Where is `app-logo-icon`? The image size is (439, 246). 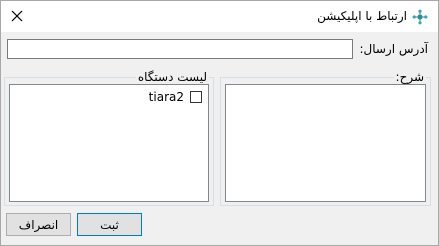
app-logo-icon is located at coordinates (420, 17).